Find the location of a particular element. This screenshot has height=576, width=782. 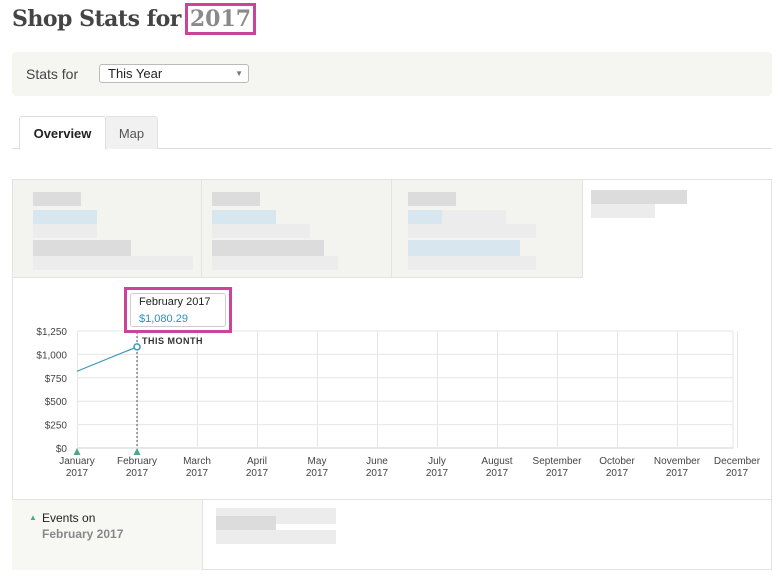

y-tick-label: $500 is located at coordinates (56, 402).